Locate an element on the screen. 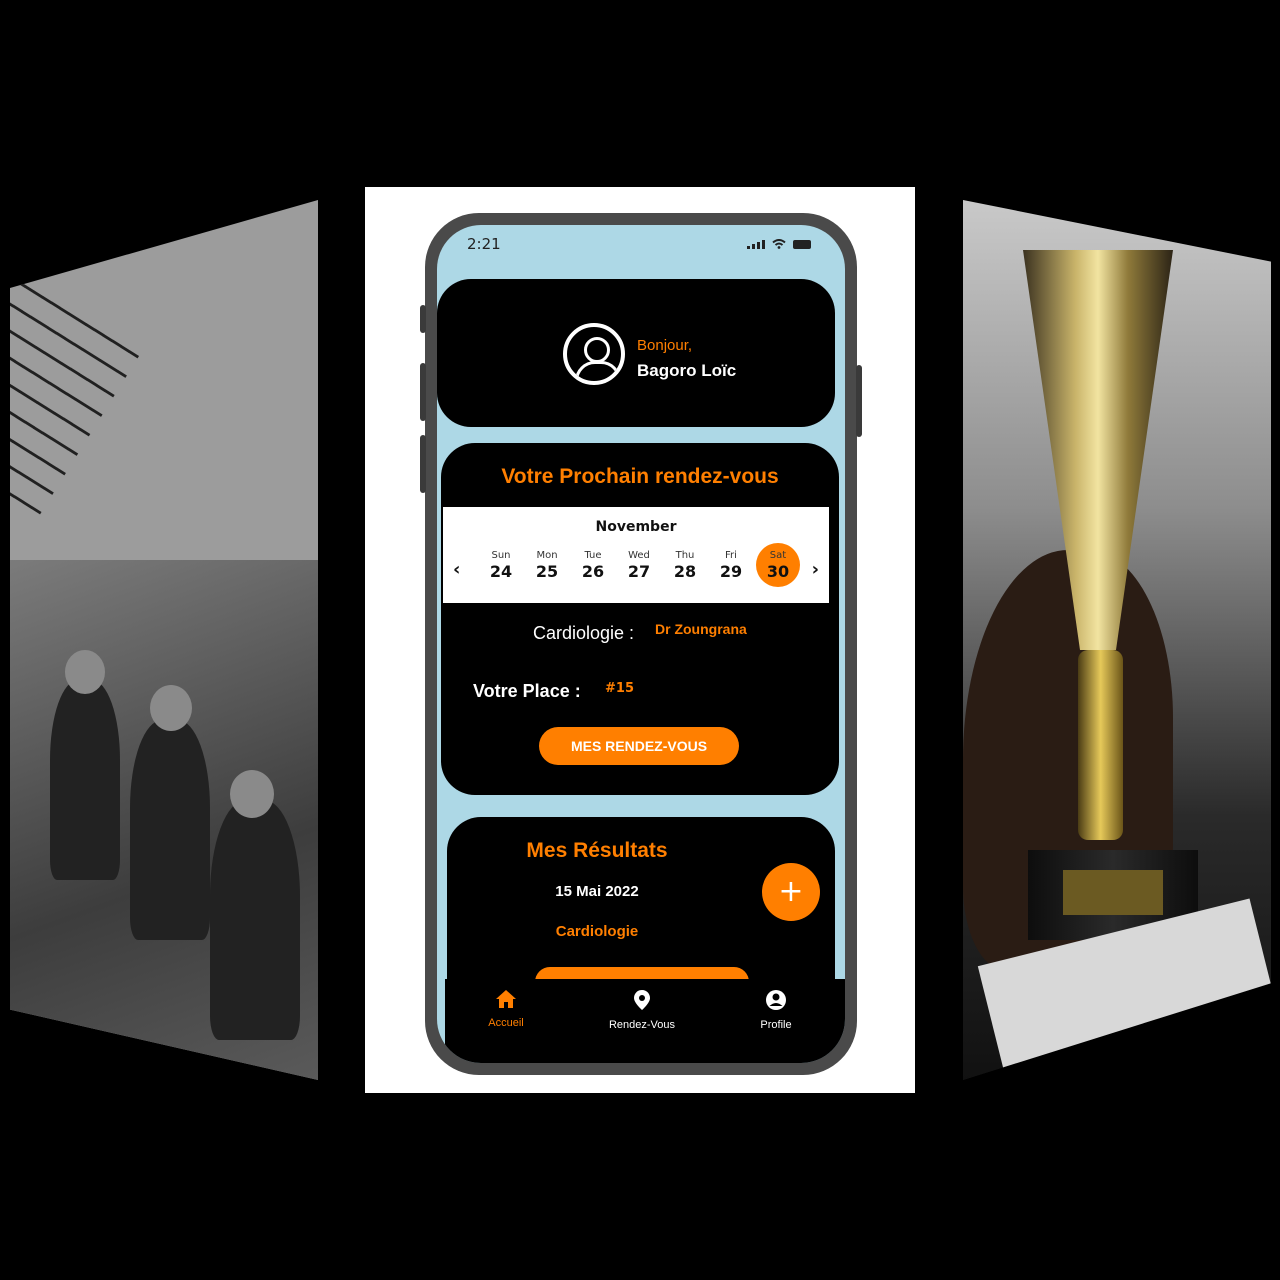  calendar-day: Fri 29 is located at coordinates (731, 568).